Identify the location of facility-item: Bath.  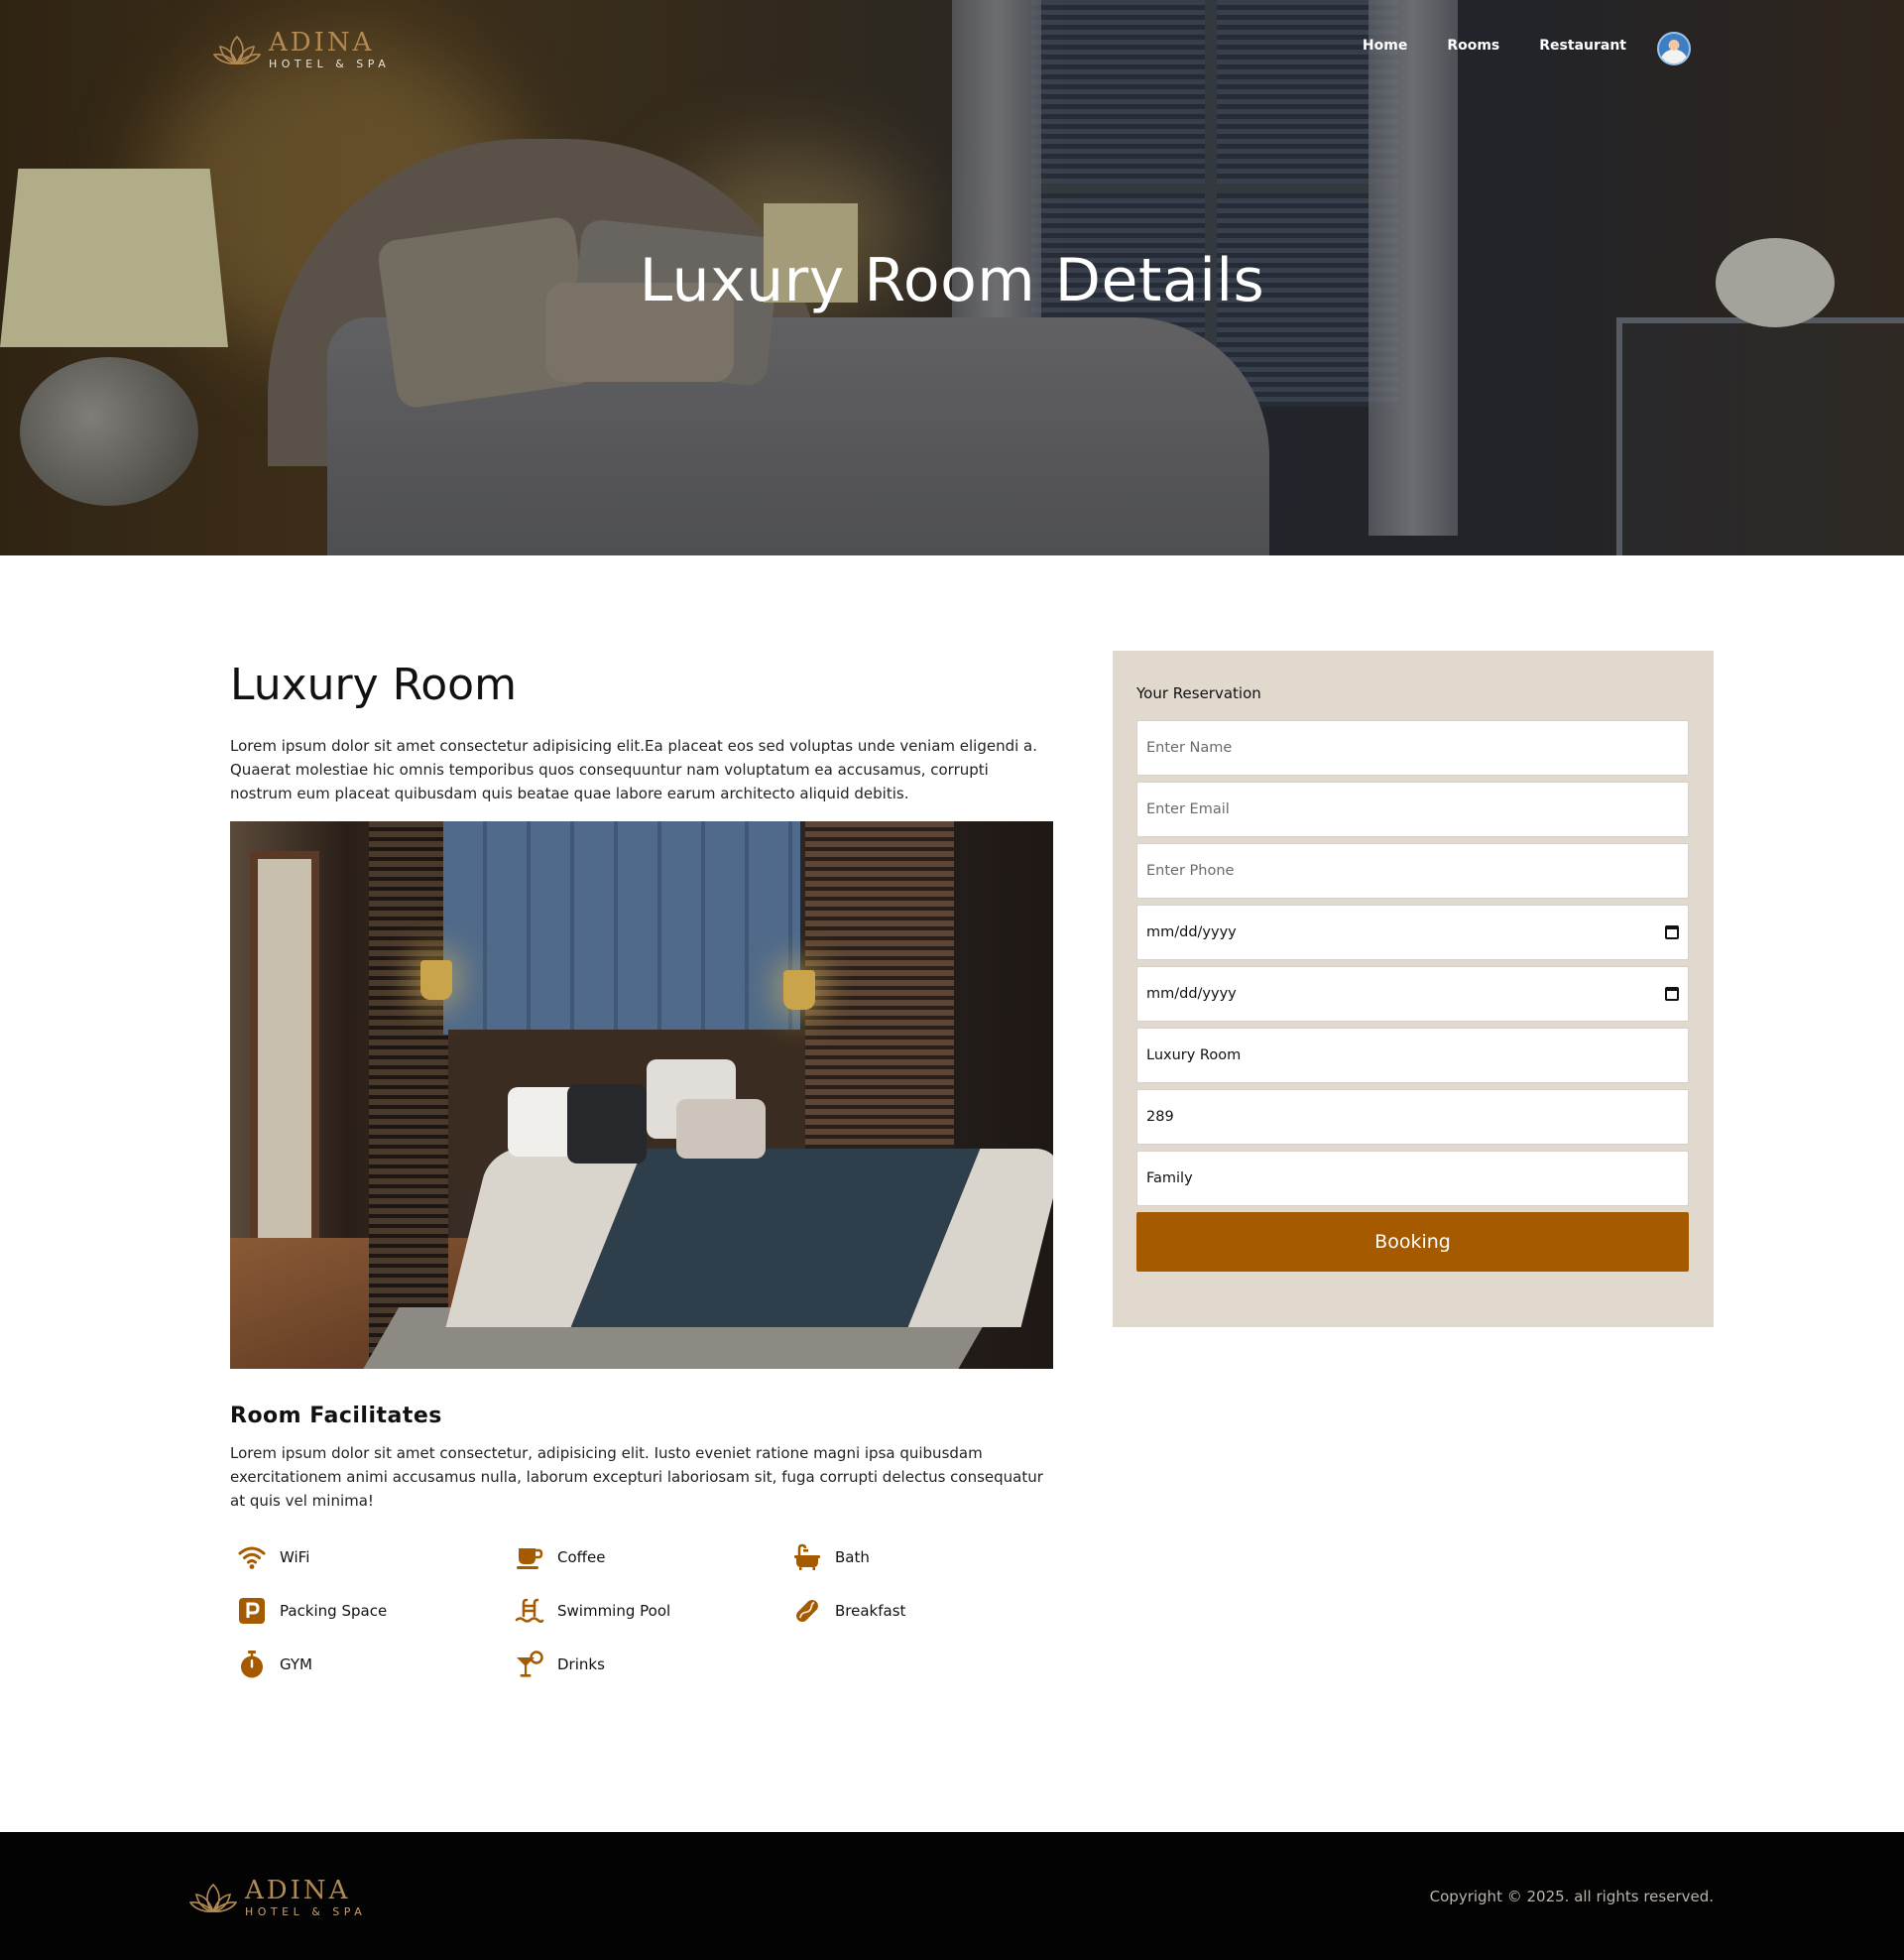
(928, 1557).